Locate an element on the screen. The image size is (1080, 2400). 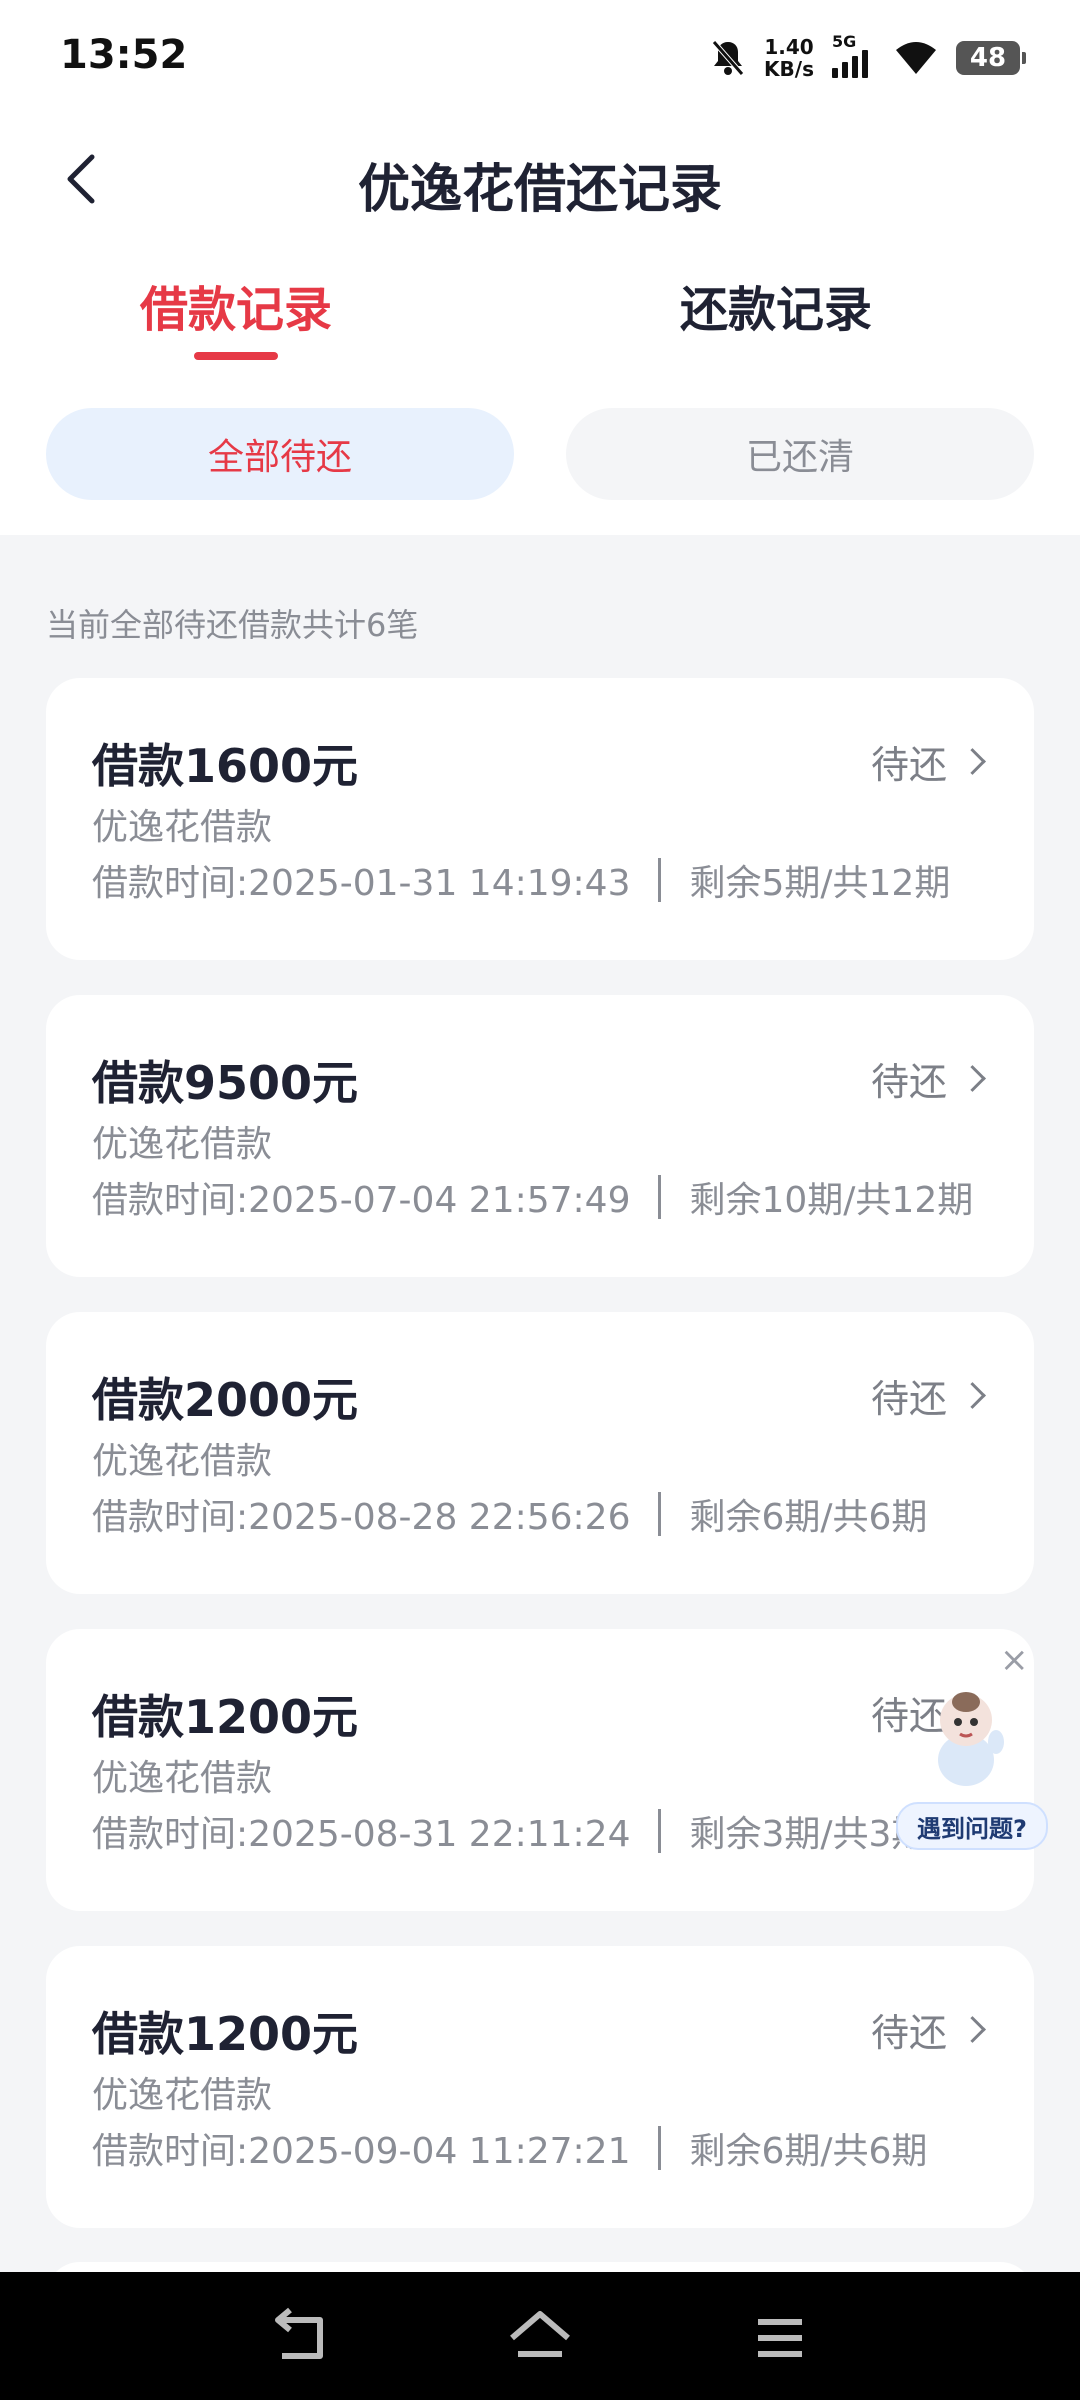
mascot-icon is located at coordinates (971, 1739).